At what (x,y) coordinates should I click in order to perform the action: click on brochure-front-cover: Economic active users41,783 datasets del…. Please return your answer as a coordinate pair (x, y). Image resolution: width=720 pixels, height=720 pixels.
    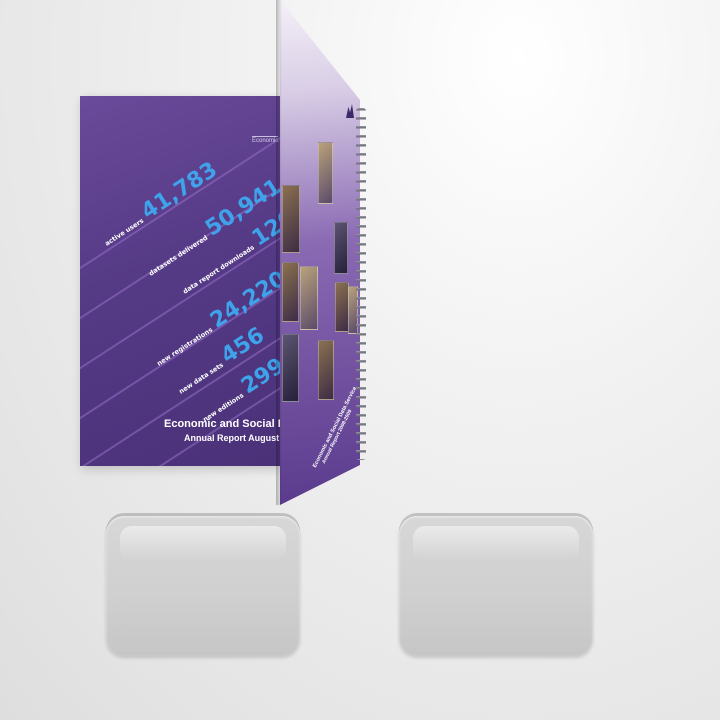
    Looking at the image, I should click on (180, 281).